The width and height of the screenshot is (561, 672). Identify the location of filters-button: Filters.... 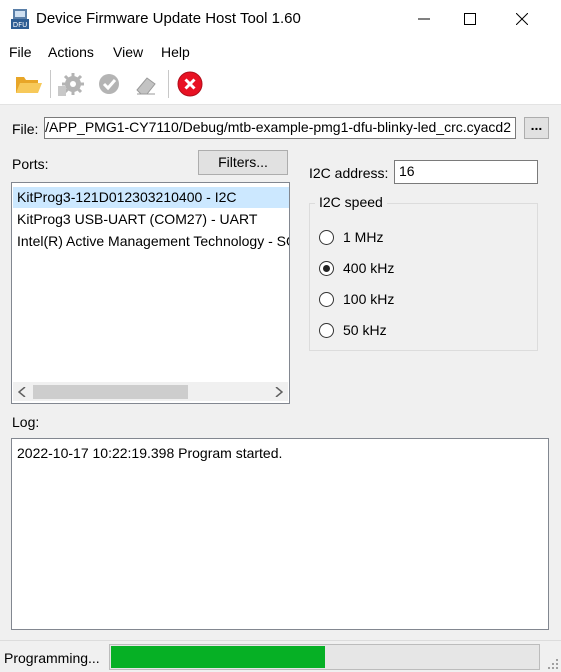
(243, 162).